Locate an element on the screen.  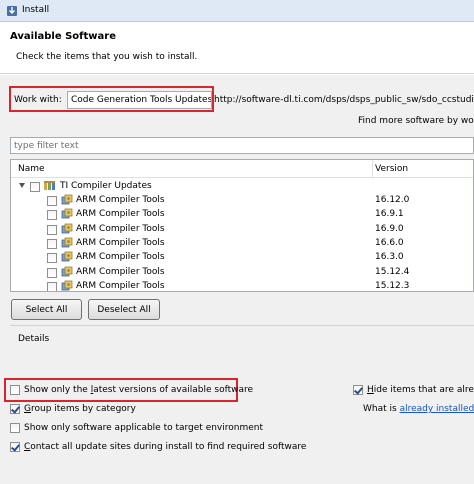
category-row: TI Compiler Updates is located at coordinates (242, 187).